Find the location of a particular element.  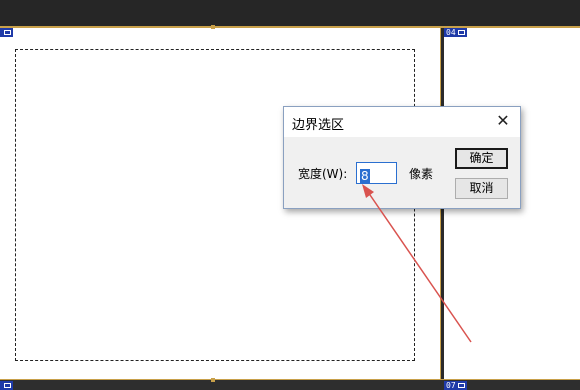

top-toolbar is located at coordinates (290, 13).